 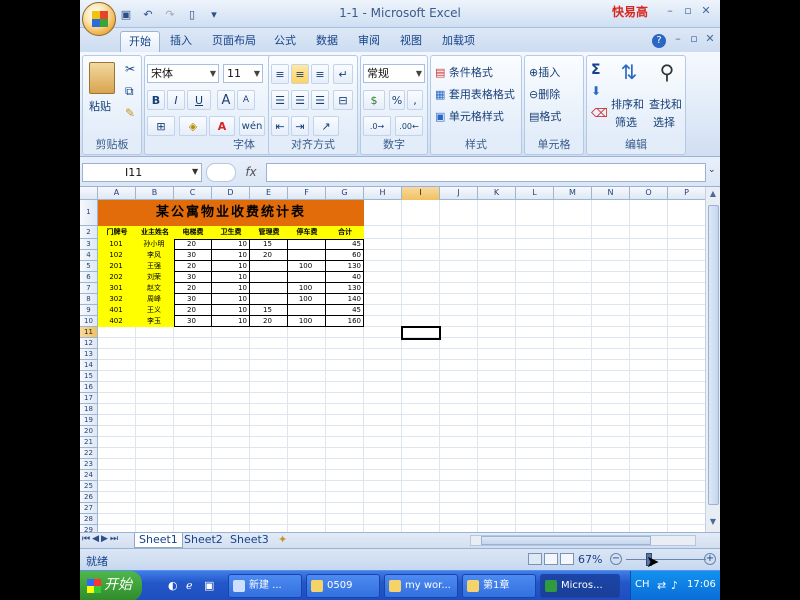 I want to click on grow-font-button: A, so click(x=226, y=100).